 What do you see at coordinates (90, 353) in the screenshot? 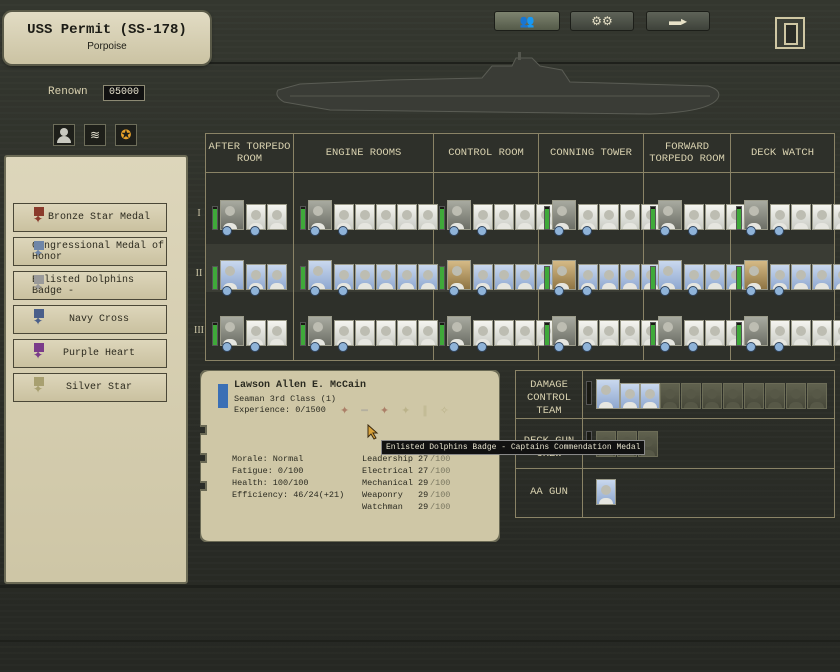
I see `medal-item: ✦ Purple Heart` at bounding box center [90, 353].